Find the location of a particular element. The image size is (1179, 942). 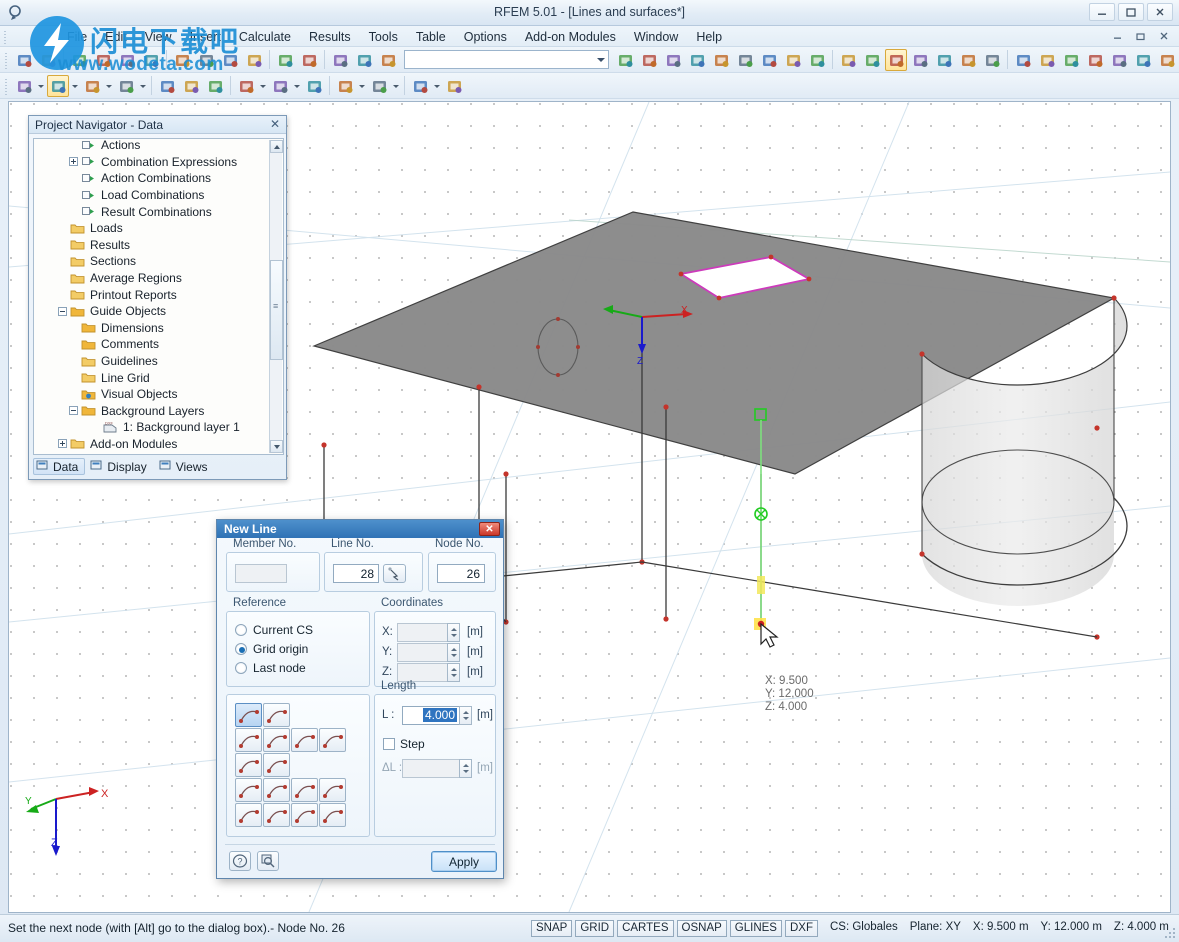

maximize-button is located at coordinates (1131, 12).